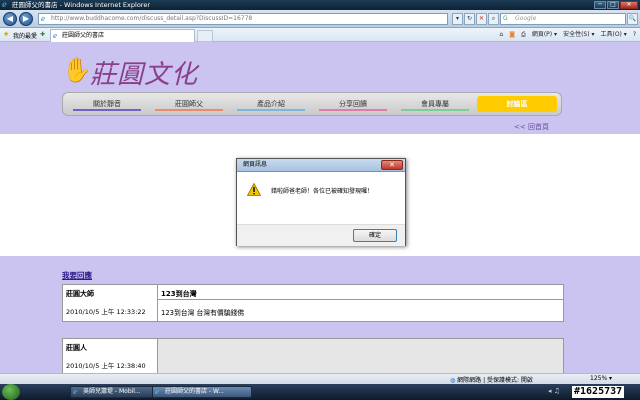 The height and width of the screenshot is (400, 640). I want to click on cmd-page: 網頁(P) ▾, so click(544, 35).